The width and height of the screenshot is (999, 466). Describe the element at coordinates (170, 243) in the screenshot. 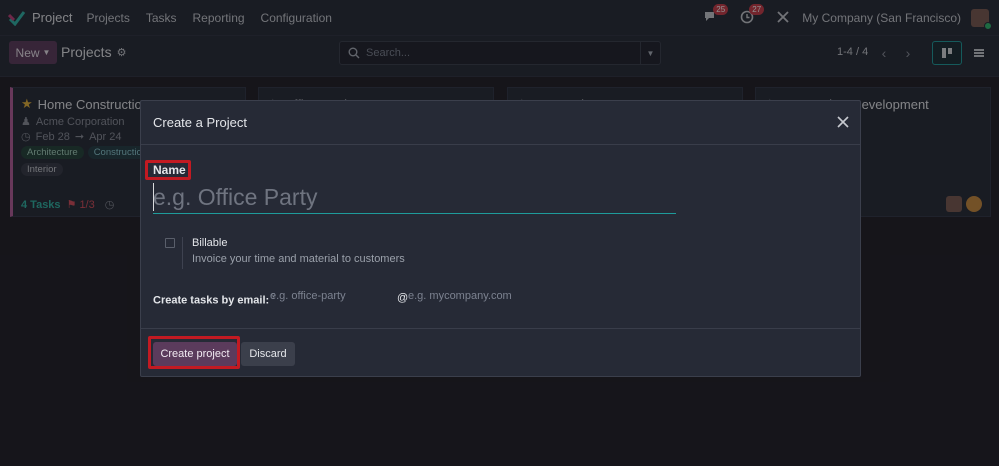

I see `billable-checkbox` at that location.